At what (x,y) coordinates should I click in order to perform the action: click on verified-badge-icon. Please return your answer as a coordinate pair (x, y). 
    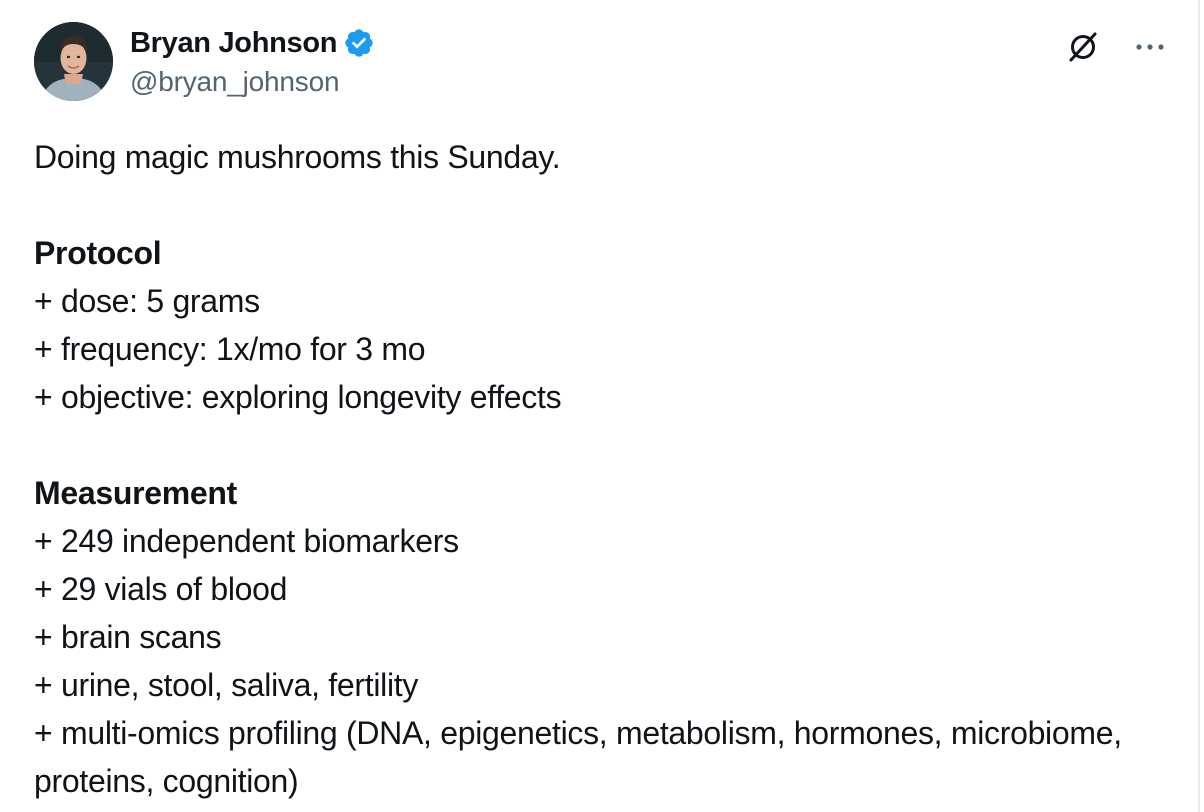
    Looking at the image, I should click on (359, 43).